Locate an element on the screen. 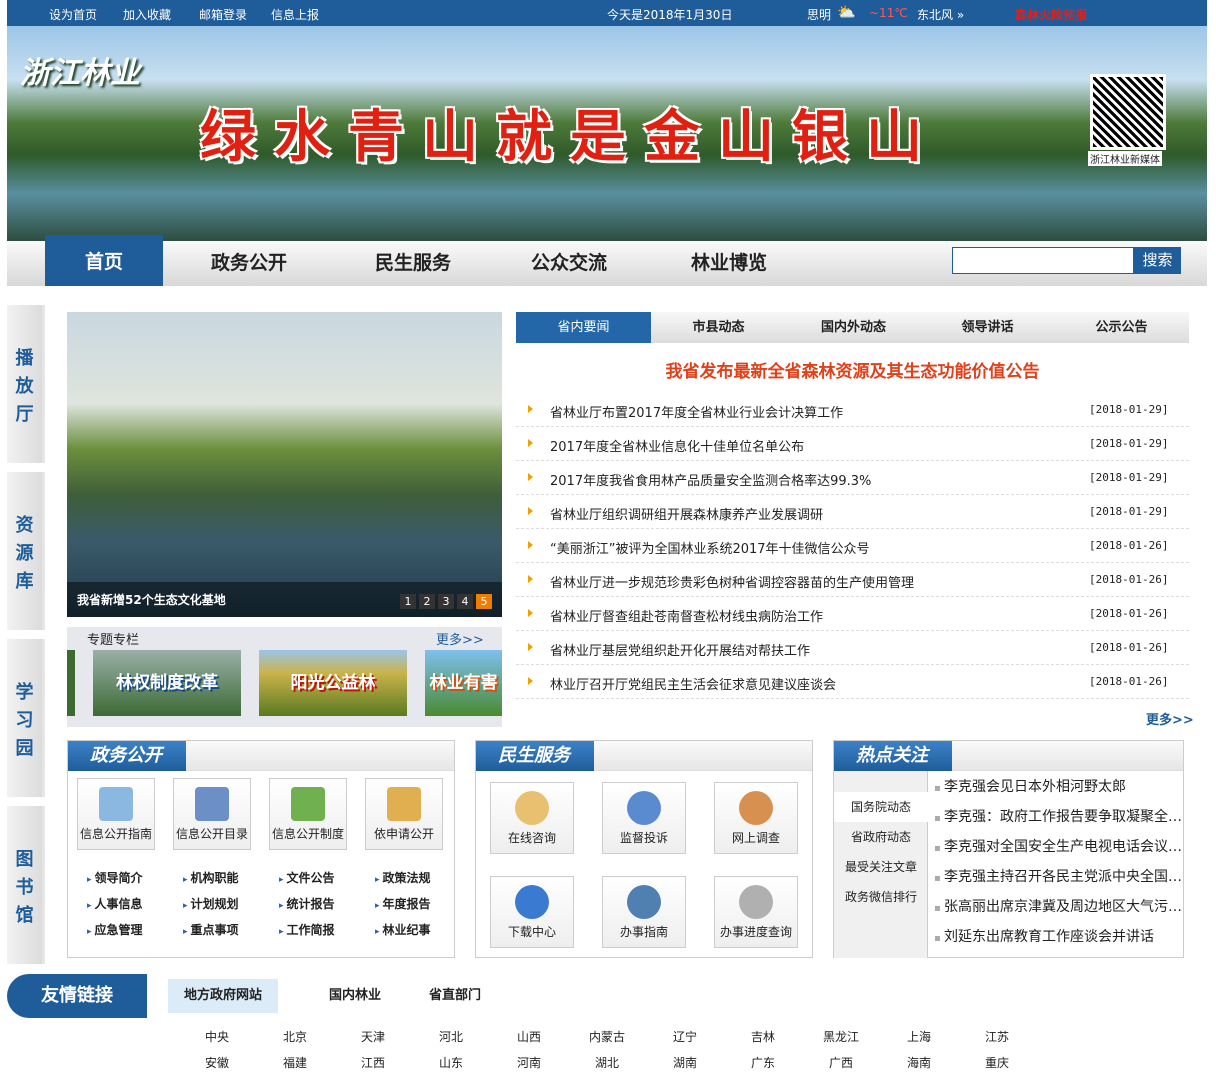 The image size is (1216, 1080). news-item: 2017年度全省林业信息化十佳单位名单公布 [2018-01-29] is located at coordinates (852, 444).